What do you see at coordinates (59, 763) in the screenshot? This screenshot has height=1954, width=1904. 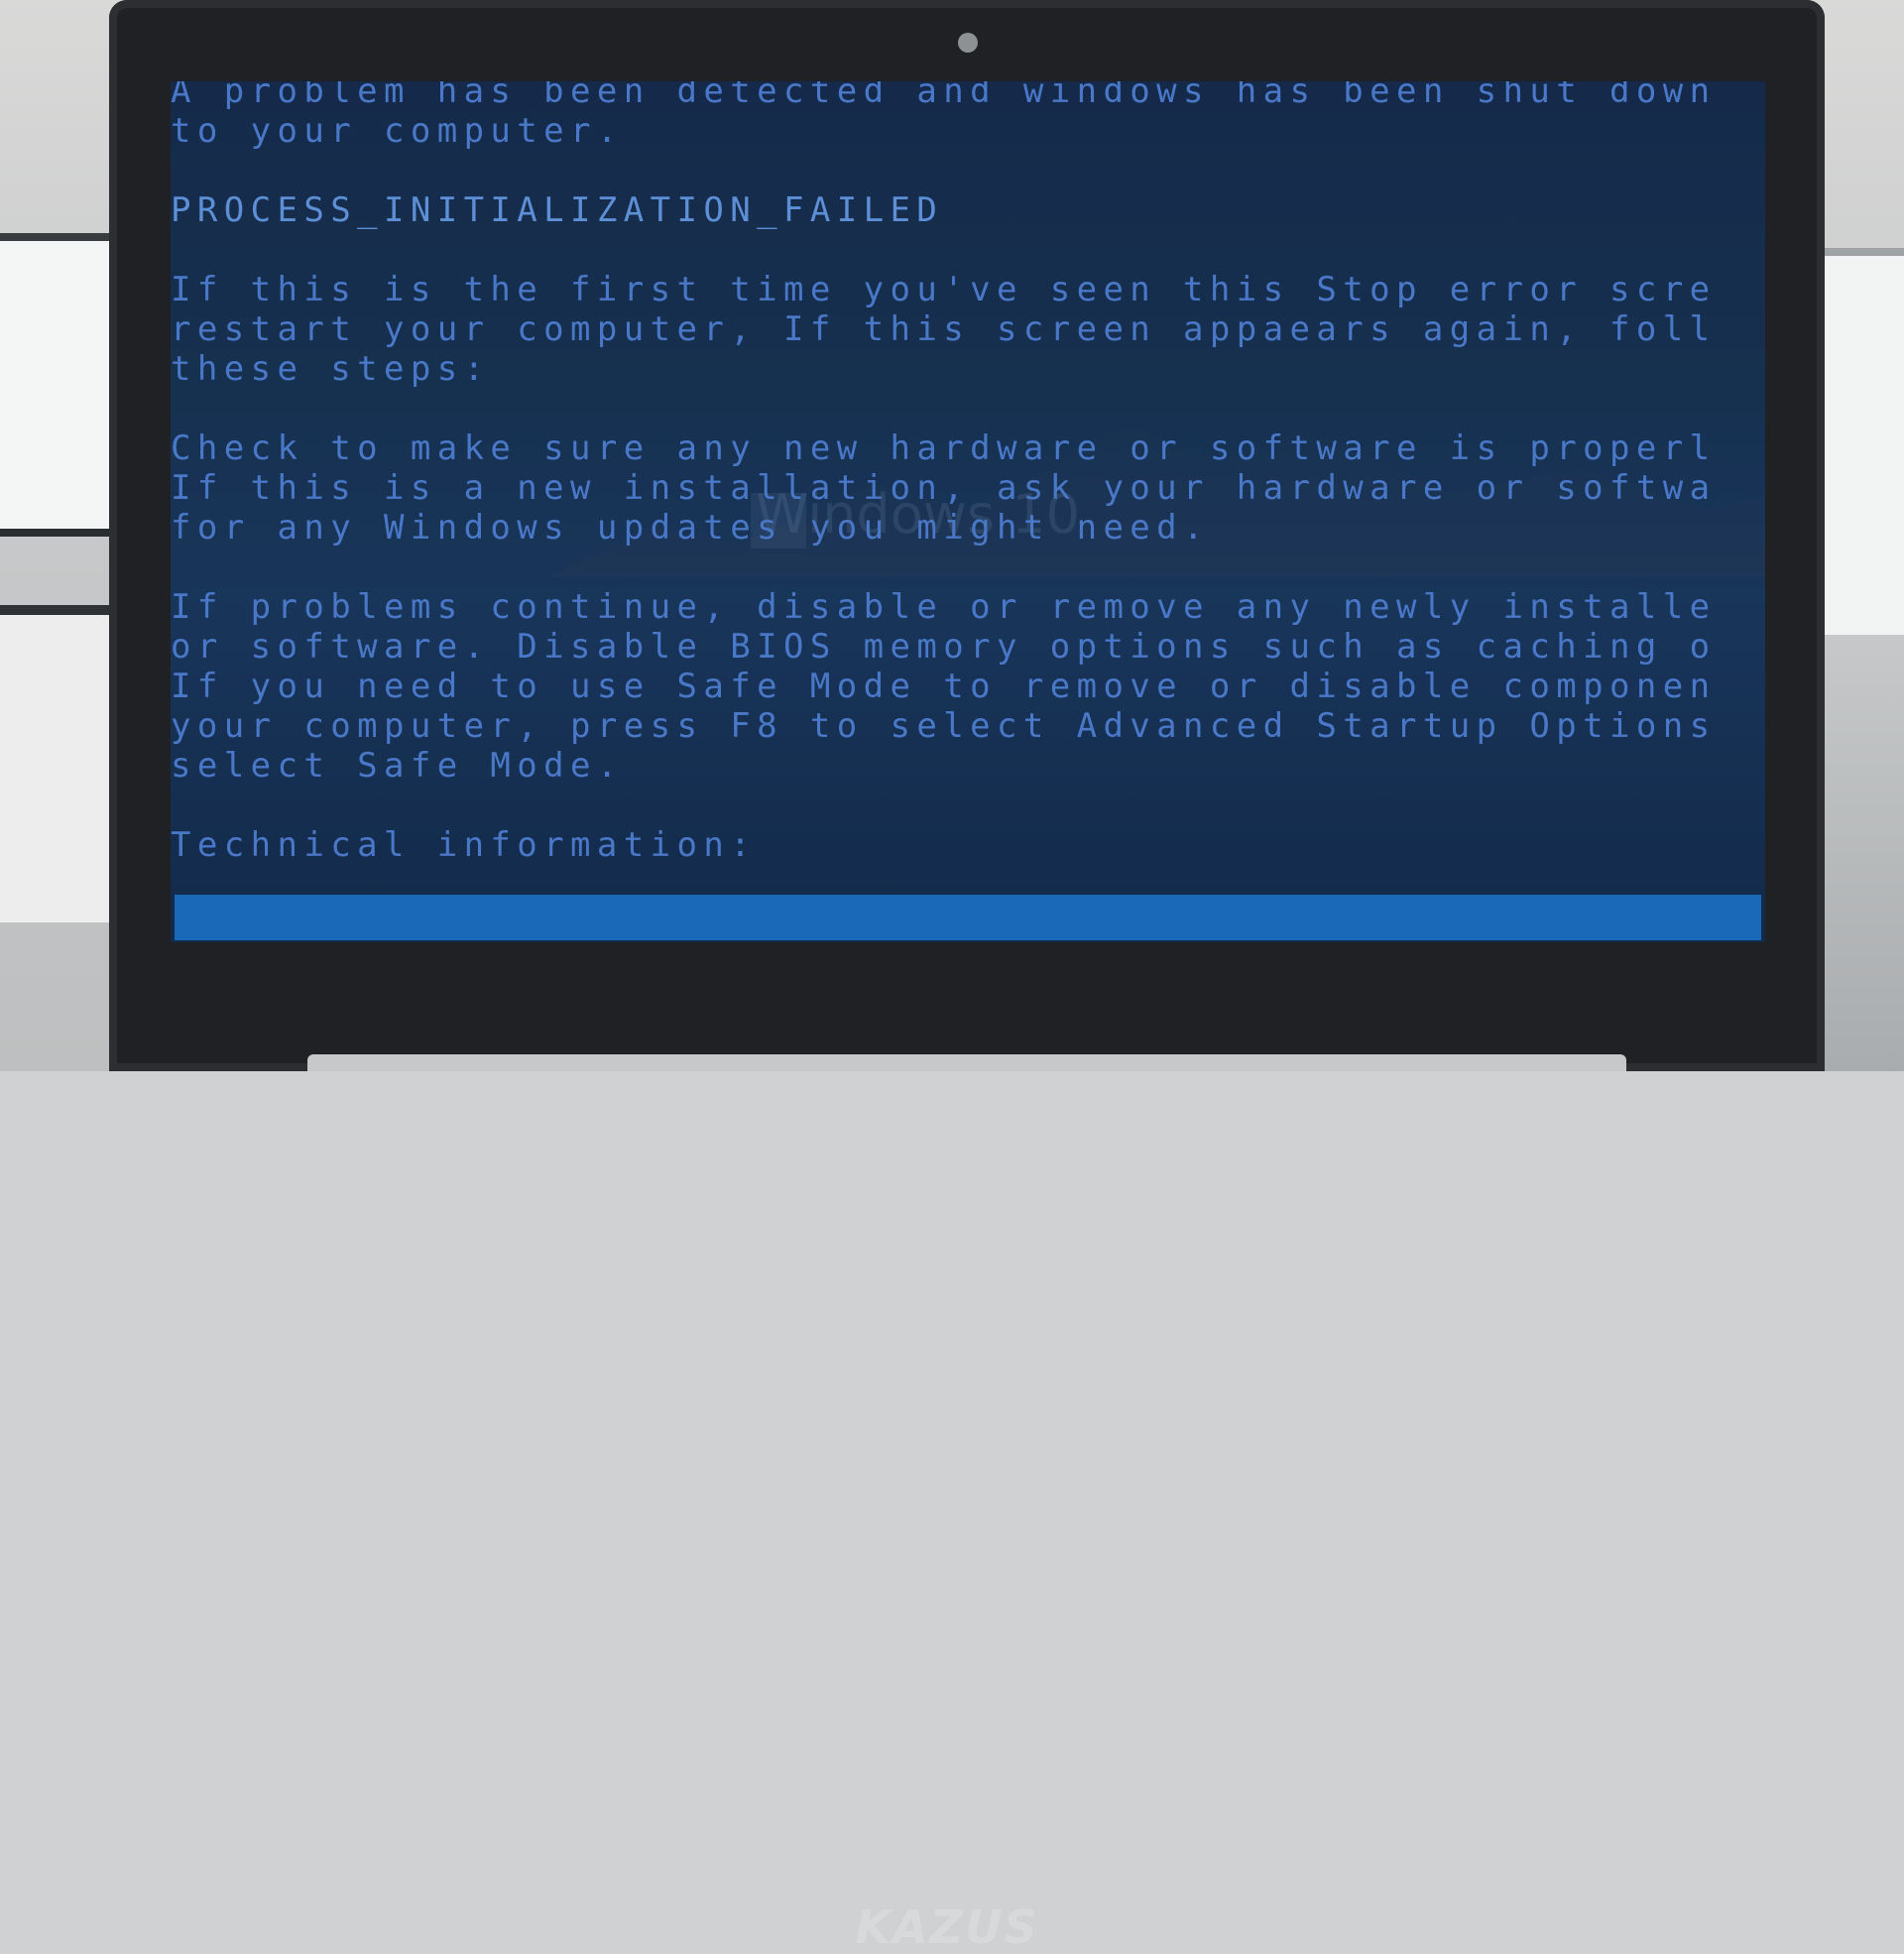 I see `window-left-lower` at bounding box center [59, 763].